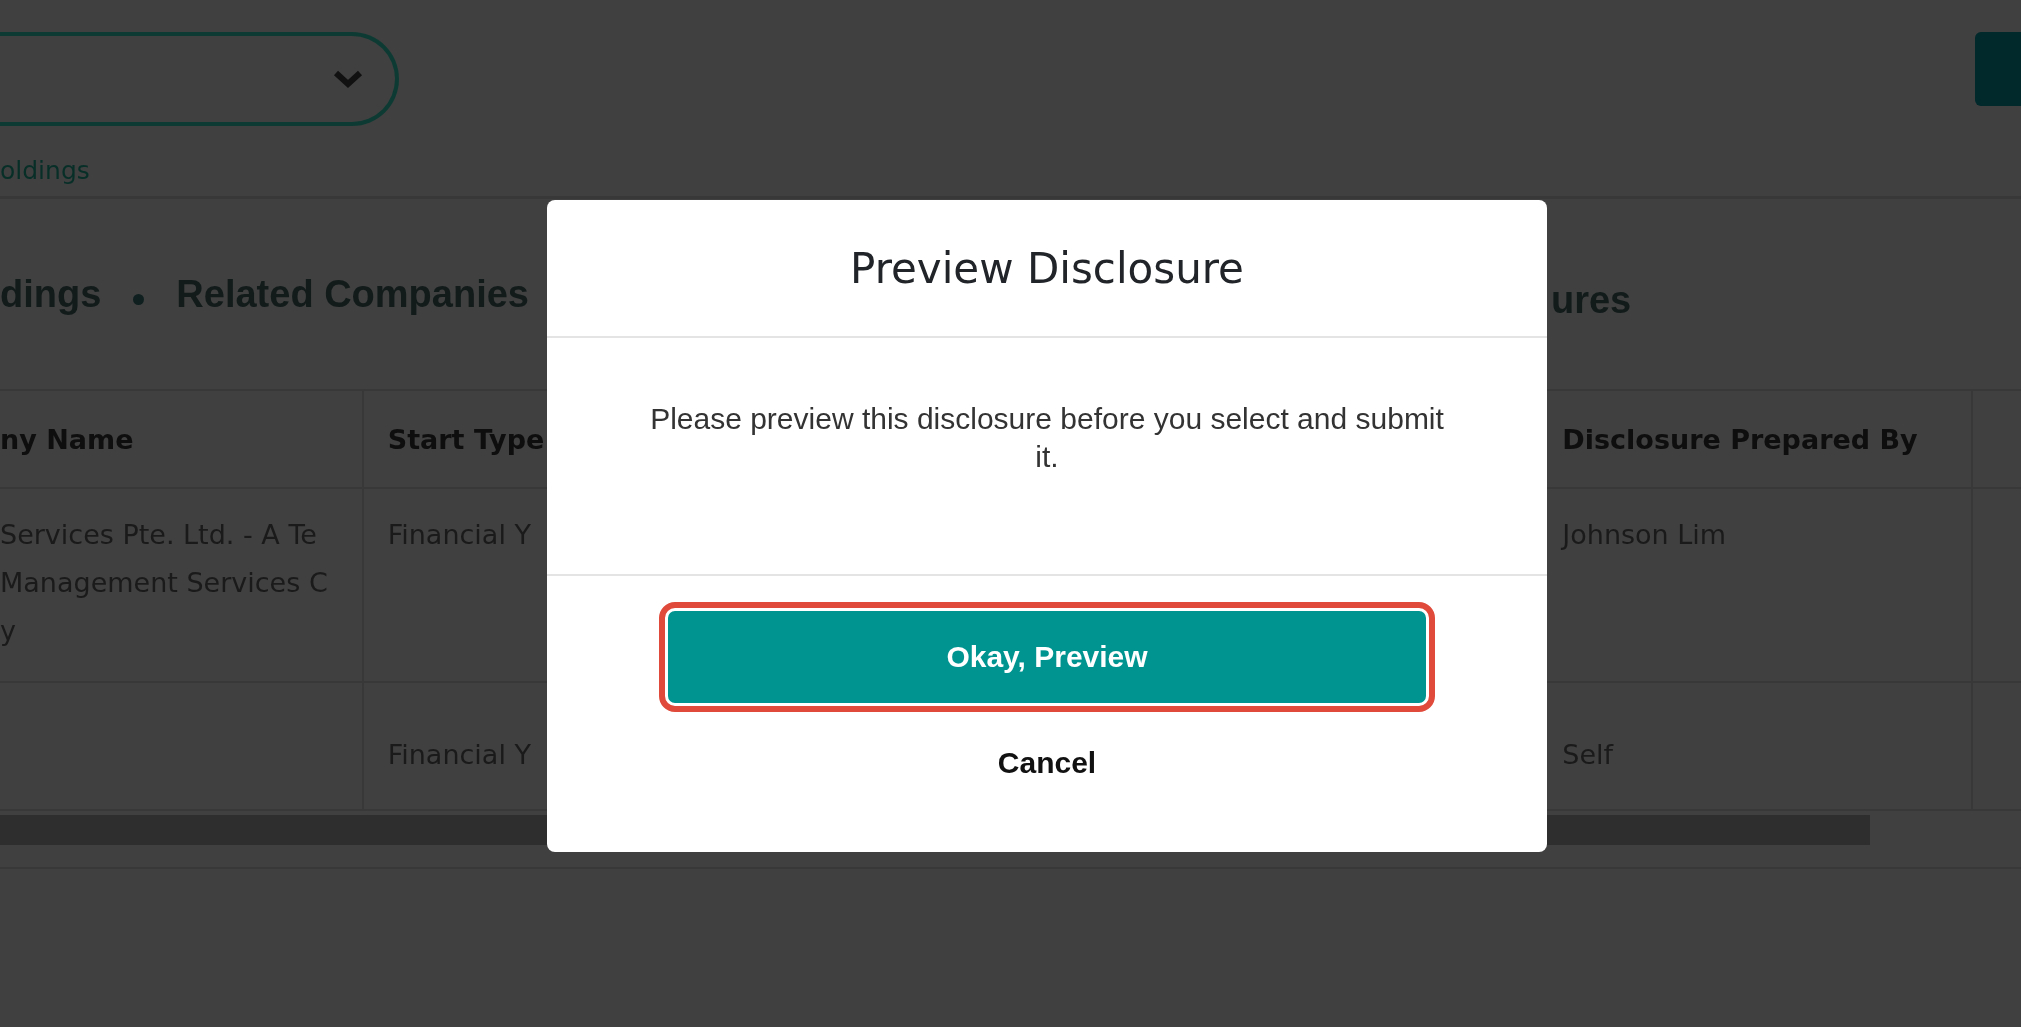 The height and width of the screenshot is (1027, 2021). Describe the element at coordinates (139, 299) in the screenshot. I see `bullet-icon` at that location.